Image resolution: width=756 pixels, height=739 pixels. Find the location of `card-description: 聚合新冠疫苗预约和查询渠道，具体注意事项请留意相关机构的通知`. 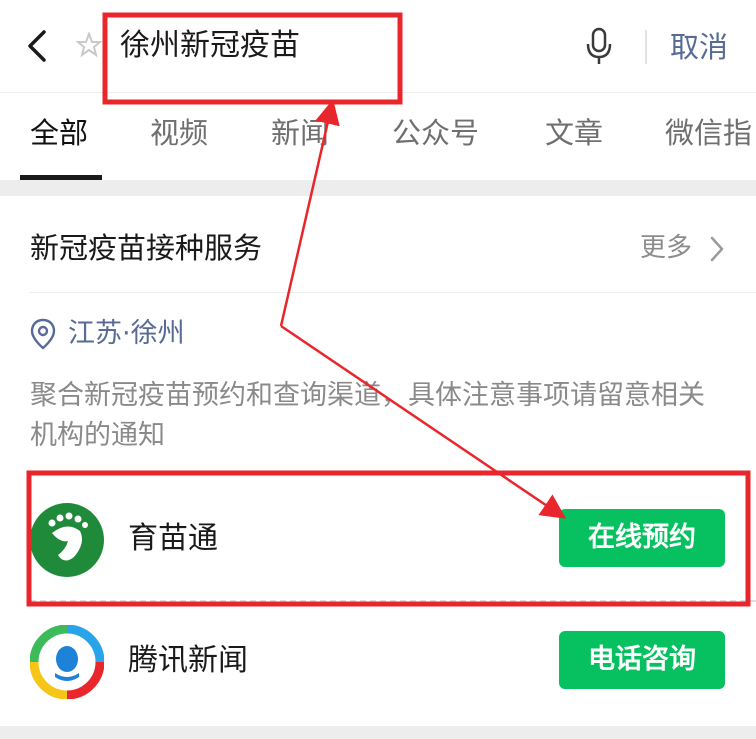

card-description: 聚合新冠疫苗预约和查询渠道，具体注意事项请留意相关机构的通知 is located at coordinates (367, 415).